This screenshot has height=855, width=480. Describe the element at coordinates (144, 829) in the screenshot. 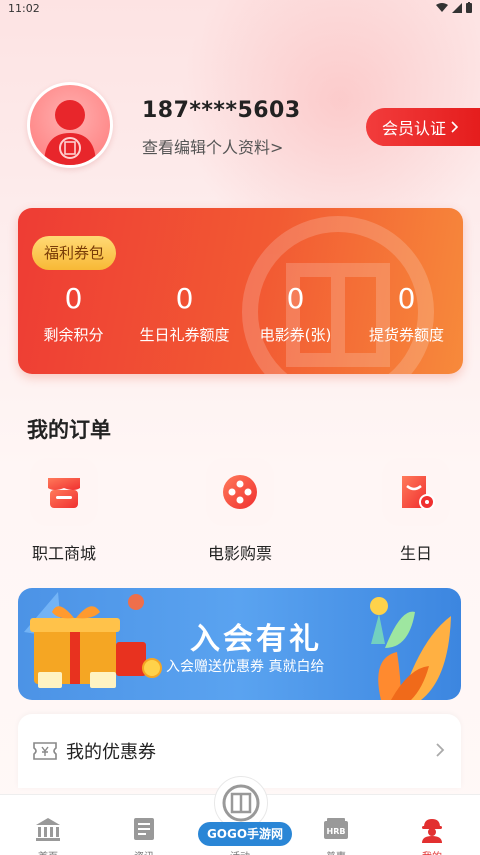

I see `news-icon` at that location.